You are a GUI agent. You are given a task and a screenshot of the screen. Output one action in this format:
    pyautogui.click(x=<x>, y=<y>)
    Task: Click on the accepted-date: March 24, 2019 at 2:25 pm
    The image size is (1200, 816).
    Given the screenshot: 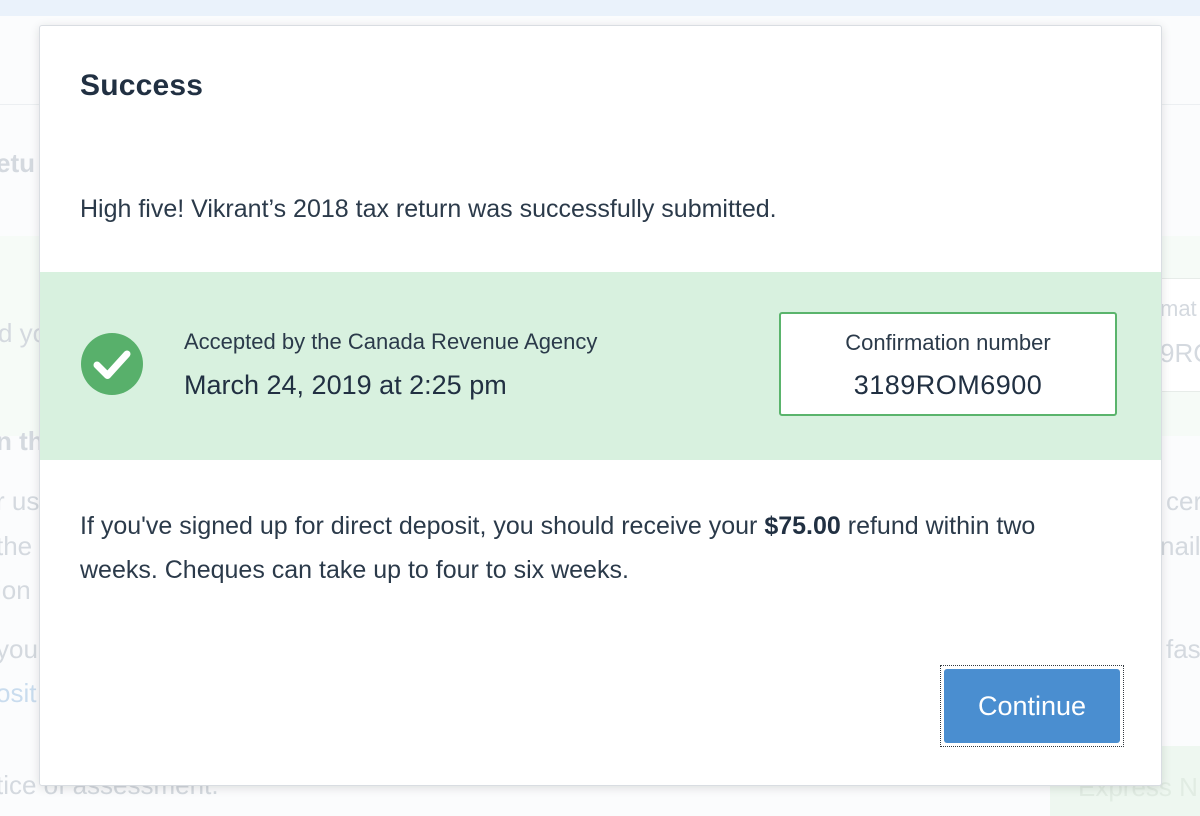 What is the action you would take?
    pyautogui.click(x=345, y=385)
    